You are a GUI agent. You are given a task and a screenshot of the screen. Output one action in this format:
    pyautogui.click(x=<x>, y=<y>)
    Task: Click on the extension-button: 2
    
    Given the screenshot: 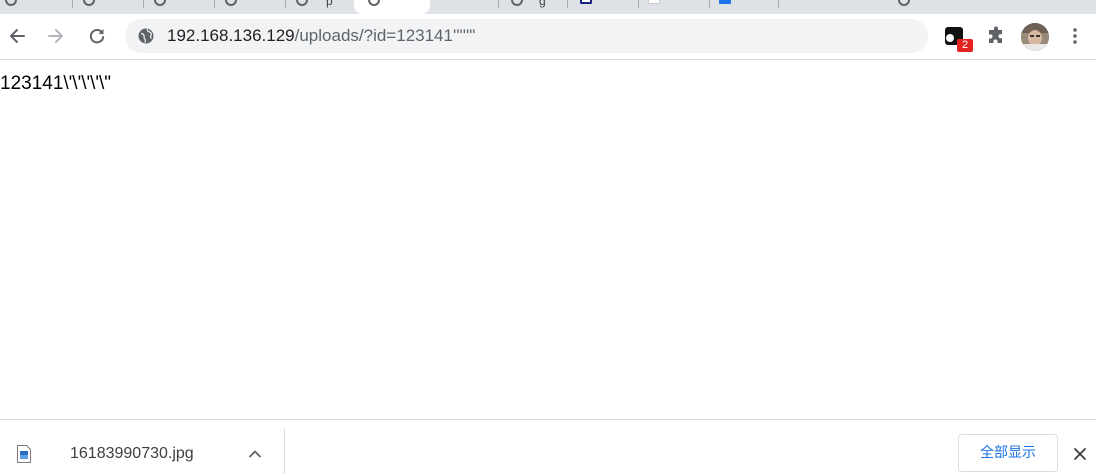 What is the action you would take?
    pyautogui.click(x=958, y=38)
    